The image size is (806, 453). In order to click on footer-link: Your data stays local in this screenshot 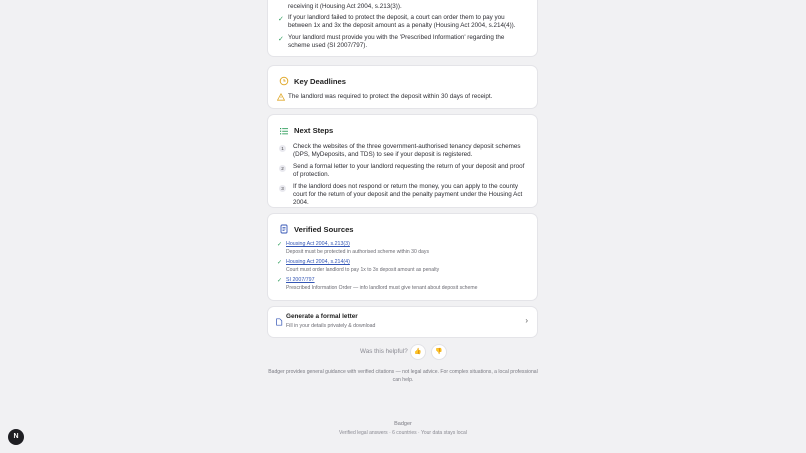, I will do `click(443, 433)`.